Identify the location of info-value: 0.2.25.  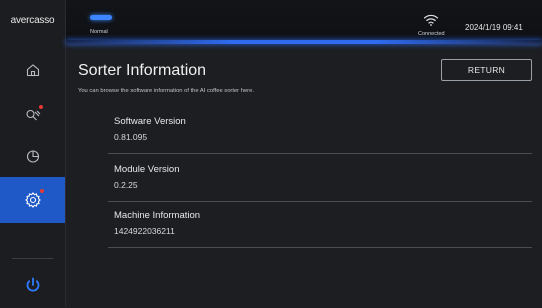
(126, 185).